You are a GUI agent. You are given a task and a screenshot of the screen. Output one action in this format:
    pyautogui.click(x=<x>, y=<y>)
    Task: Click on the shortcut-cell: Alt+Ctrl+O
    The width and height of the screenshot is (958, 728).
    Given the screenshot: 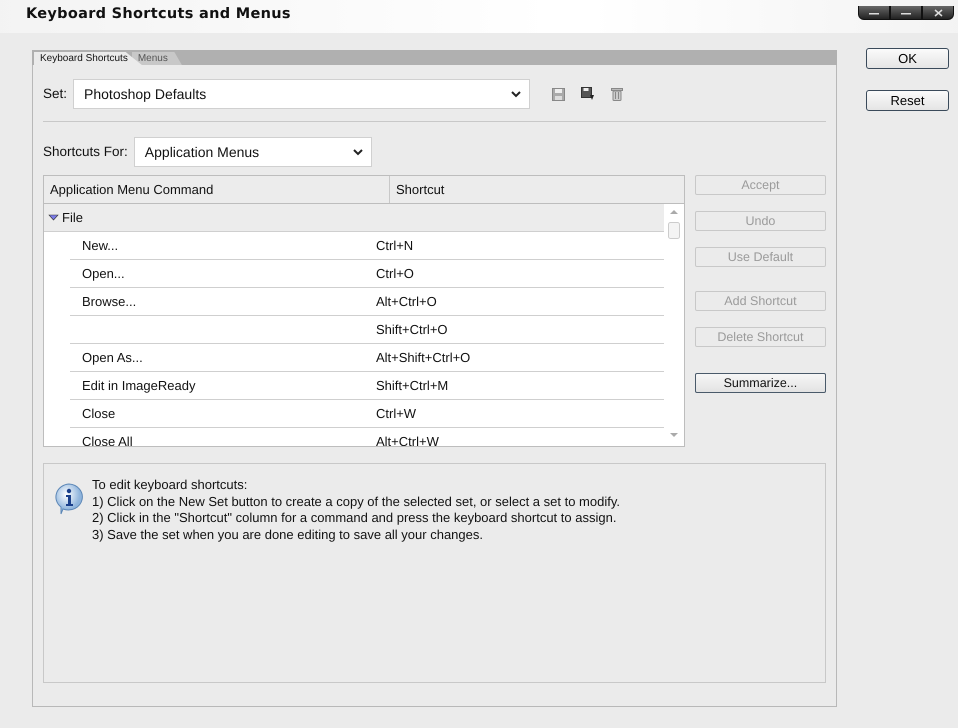 What is the action you would take?
    pyautogui.click(x=406, y=301)
    